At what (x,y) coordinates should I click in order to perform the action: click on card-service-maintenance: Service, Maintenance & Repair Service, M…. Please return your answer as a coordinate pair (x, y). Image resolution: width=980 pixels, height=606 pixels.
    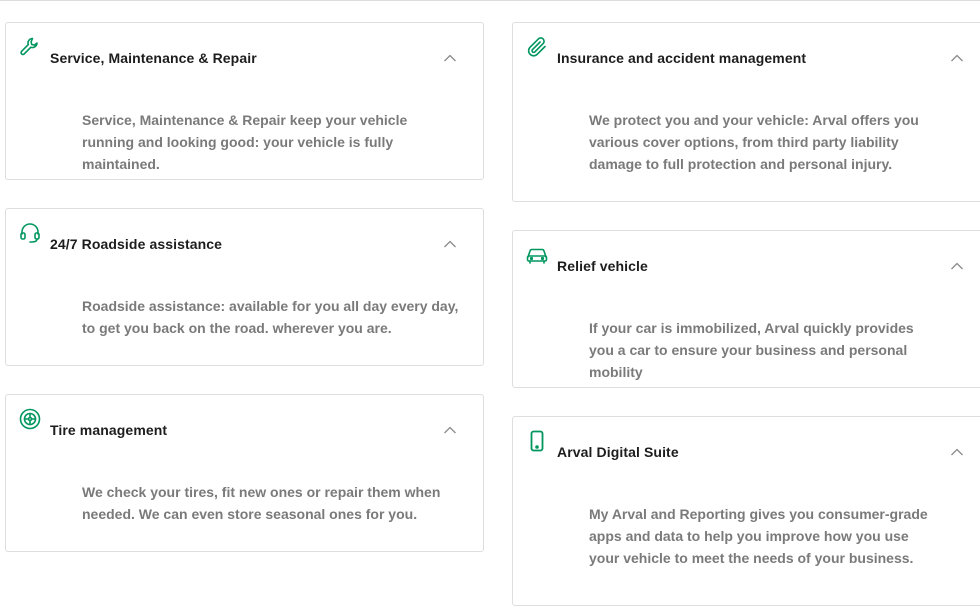
    Looking at the image, I should click on (244, 101).